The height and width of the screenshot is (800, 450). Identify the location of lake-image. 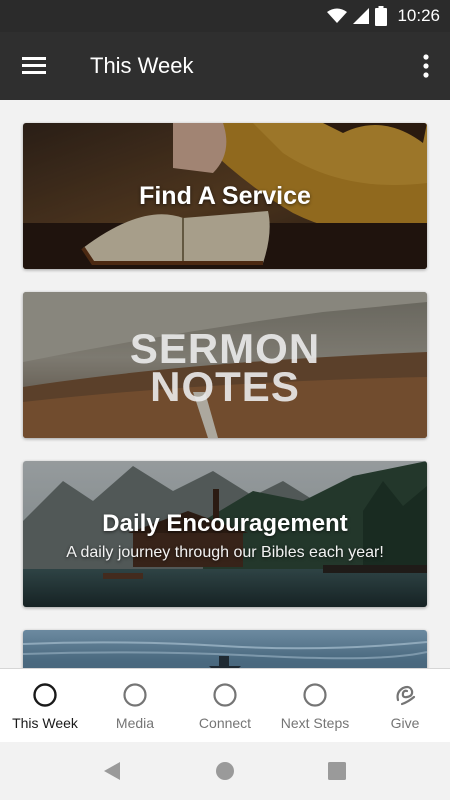
(225, 649).